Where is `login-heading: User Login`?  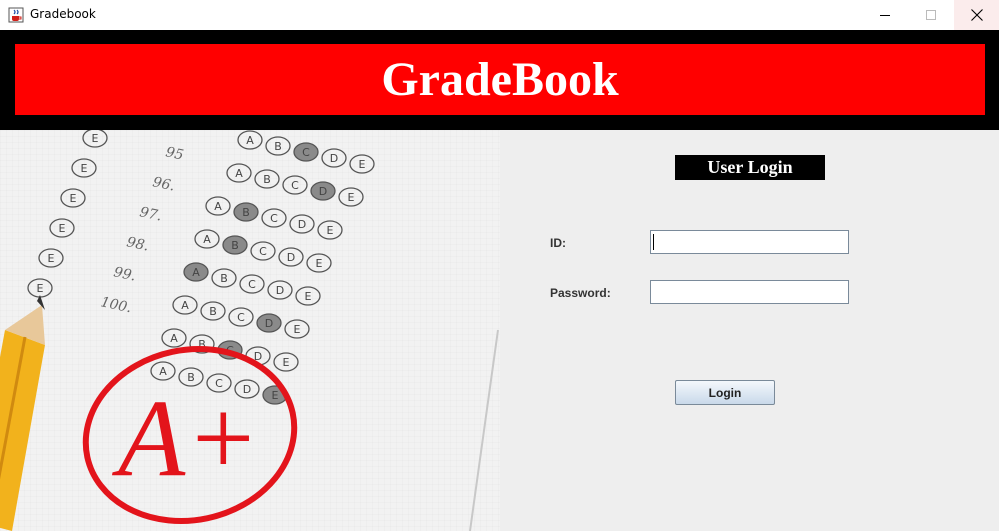 login-heading: User Login is located at coordinates (750, 167).